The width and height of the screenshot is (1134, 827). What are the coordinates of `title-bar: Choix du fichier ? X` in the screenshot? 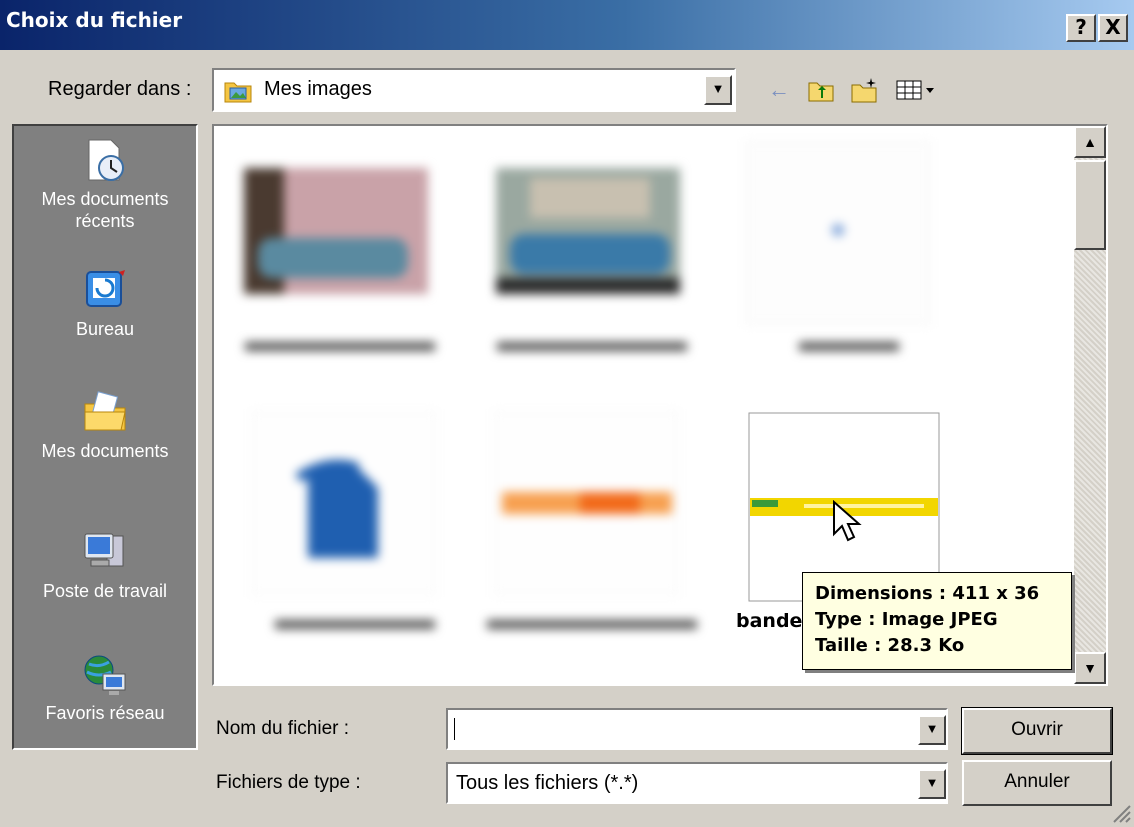 It's located at (567, 25).